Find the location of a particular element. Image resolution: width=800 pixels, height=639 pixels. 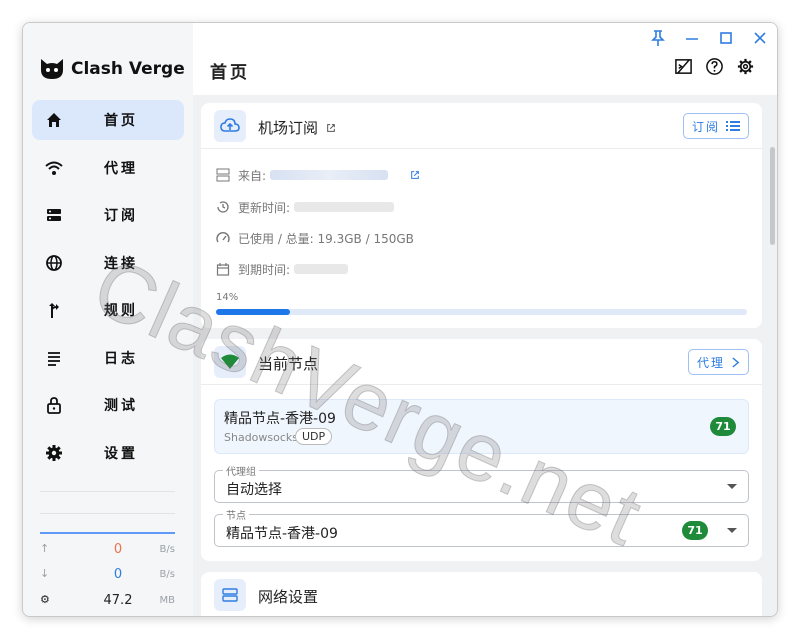

minimize-icon is located at coordinates (692, 38).